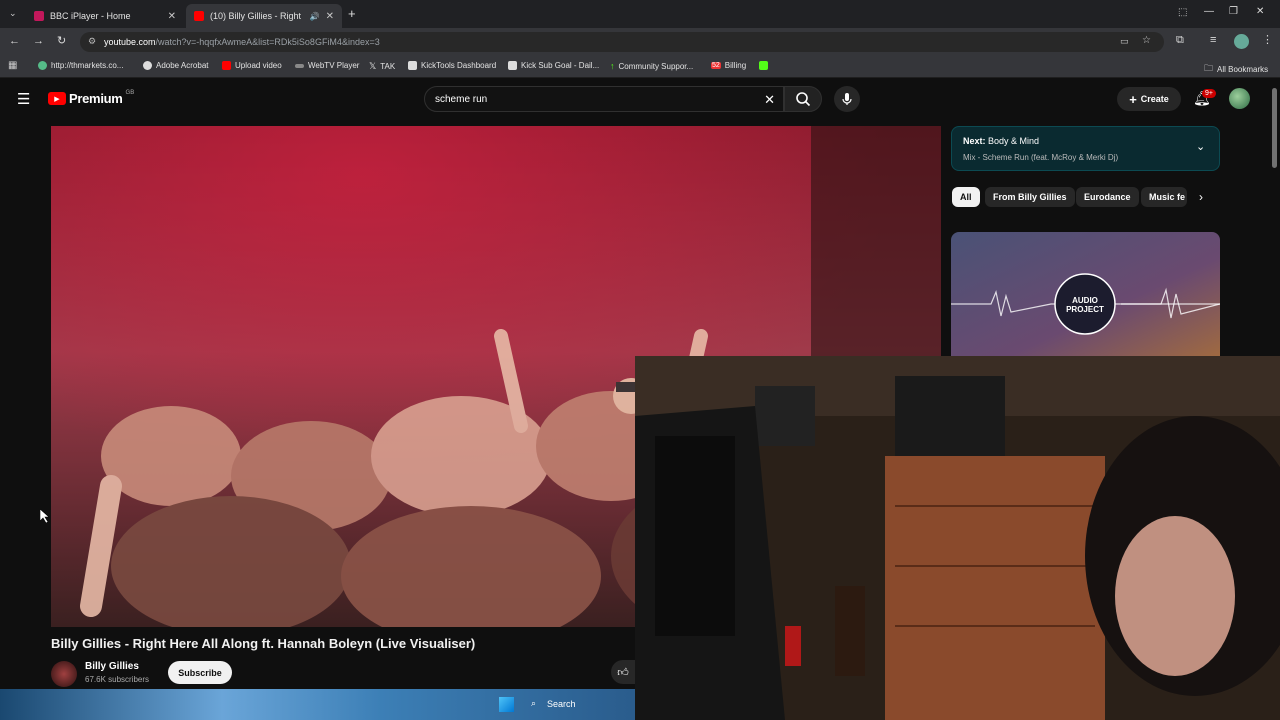 The width and height of the screenshot is (1280, 720). Describe the element at coordinates (1133, 99) in the screenshot. I see `plus-icon: +` at that location.